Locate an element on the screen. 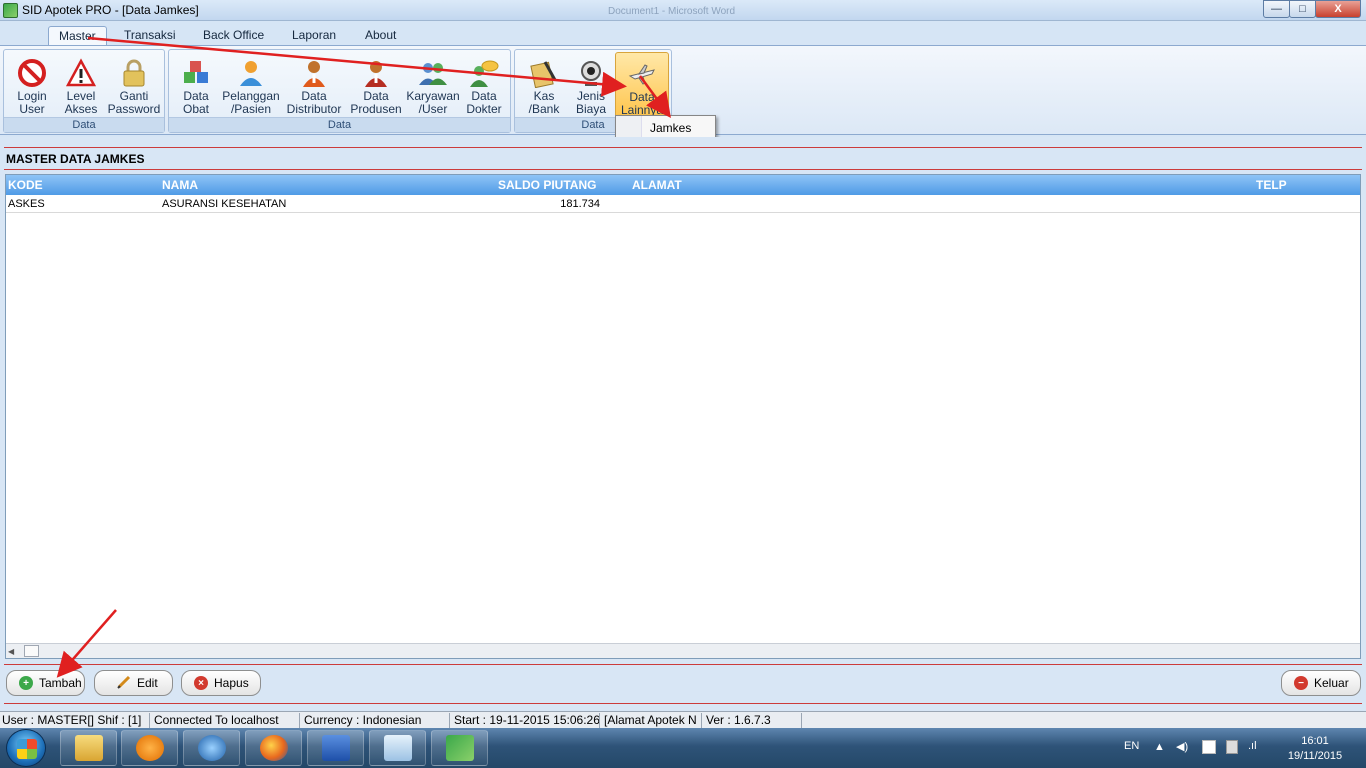  taskbar-sid-apotek is located at coordinates (459, 748).